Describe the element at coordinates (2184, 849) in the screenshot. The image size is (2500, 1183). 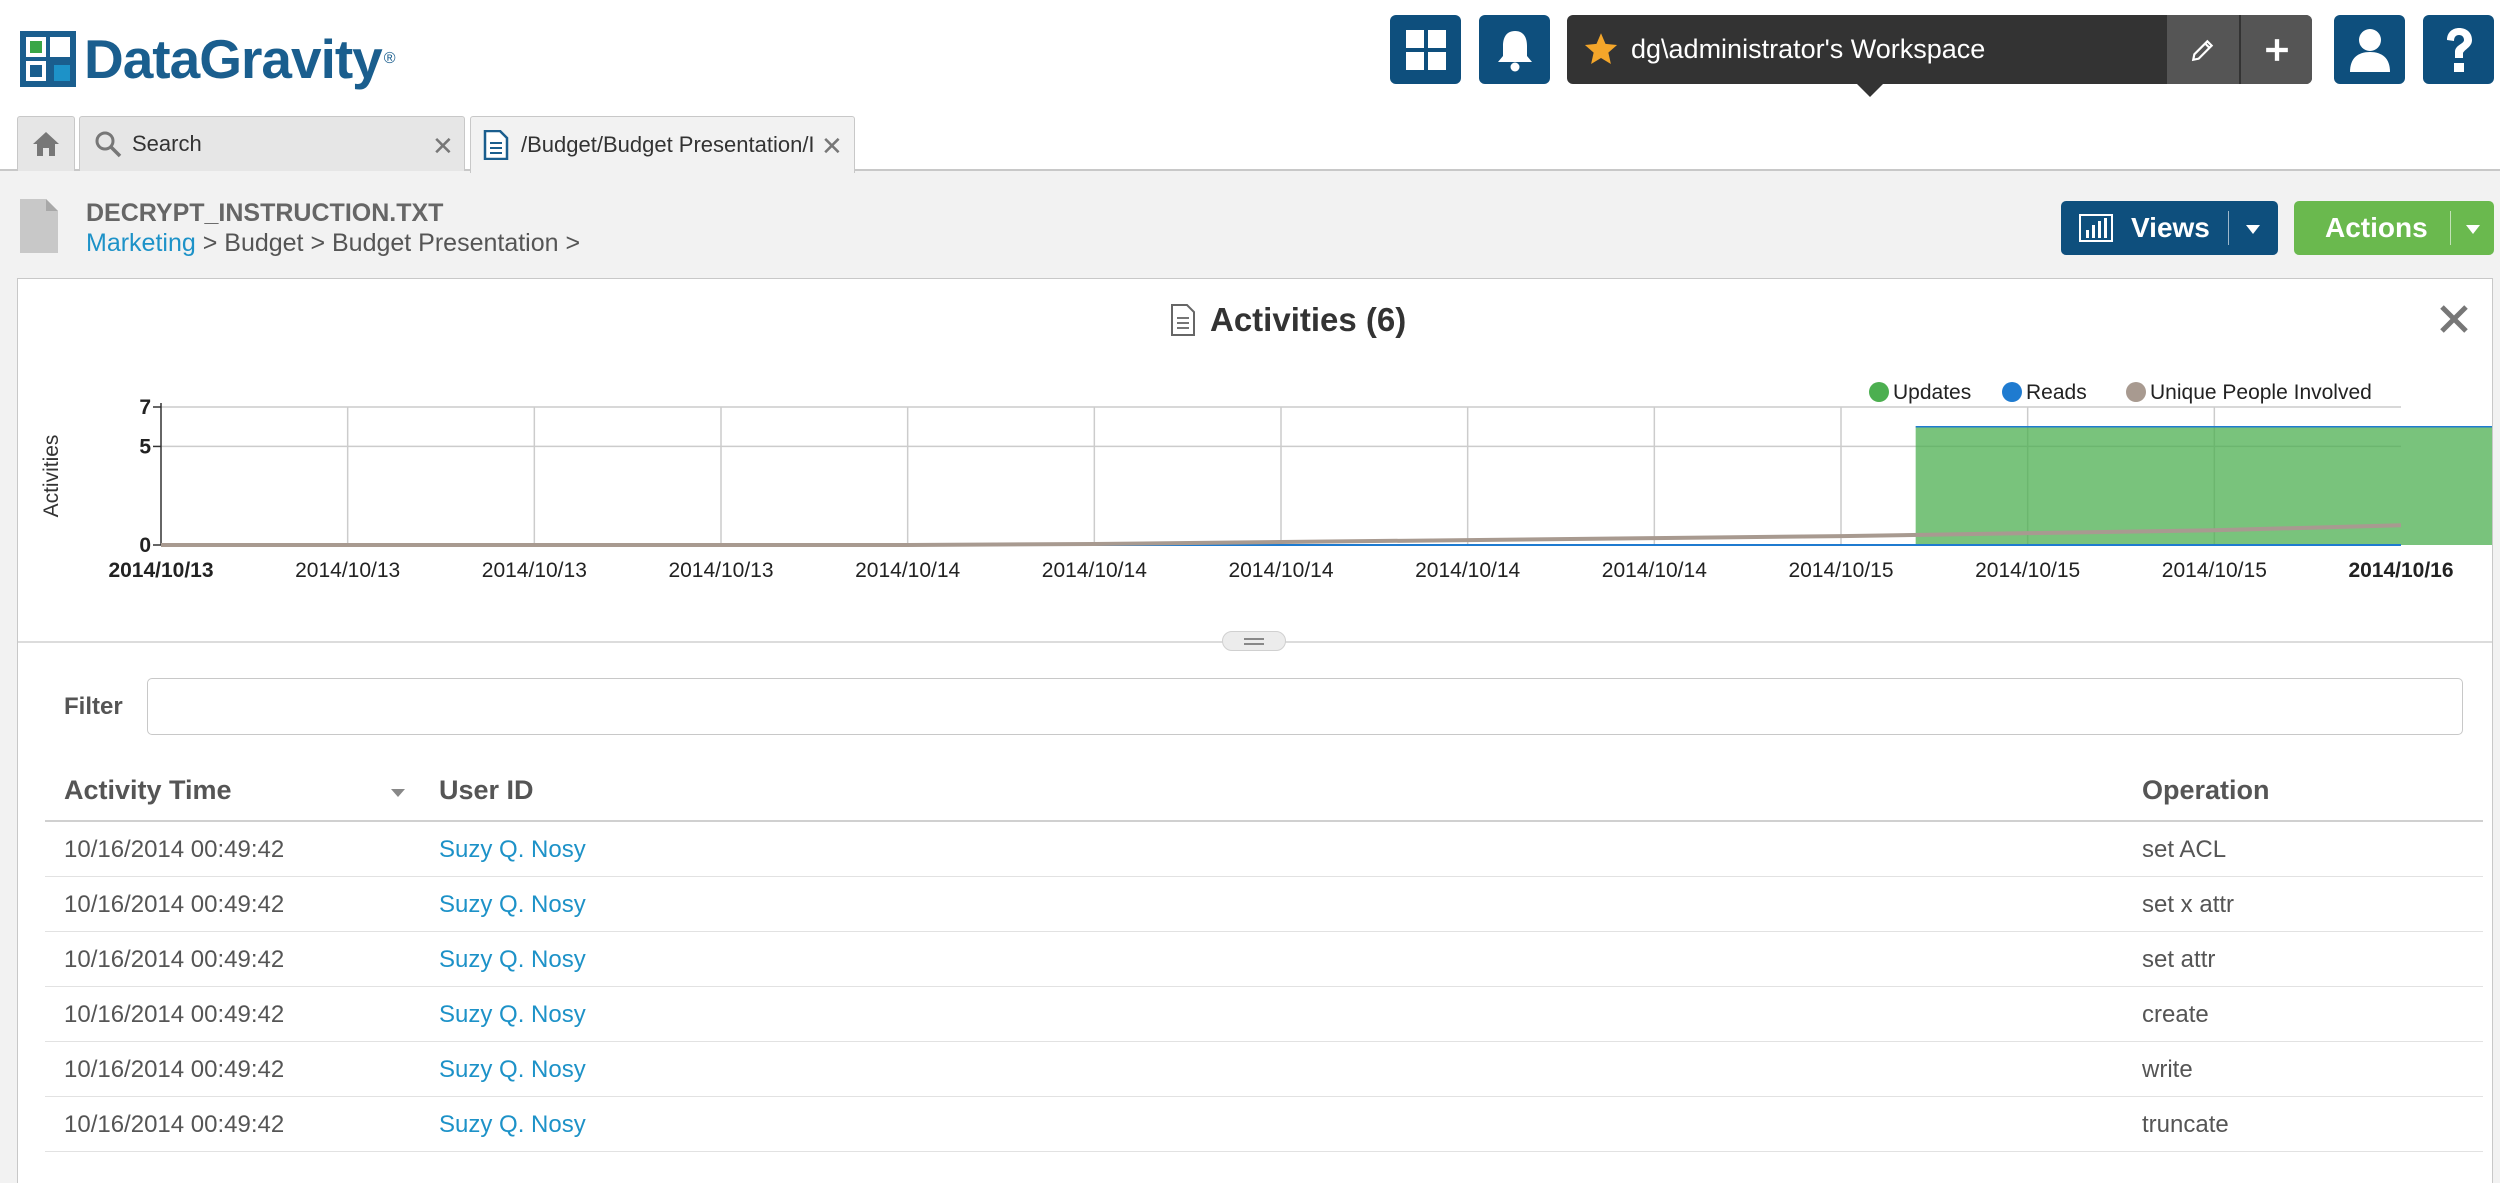
I see `operation-cell: set ACL` at that location.